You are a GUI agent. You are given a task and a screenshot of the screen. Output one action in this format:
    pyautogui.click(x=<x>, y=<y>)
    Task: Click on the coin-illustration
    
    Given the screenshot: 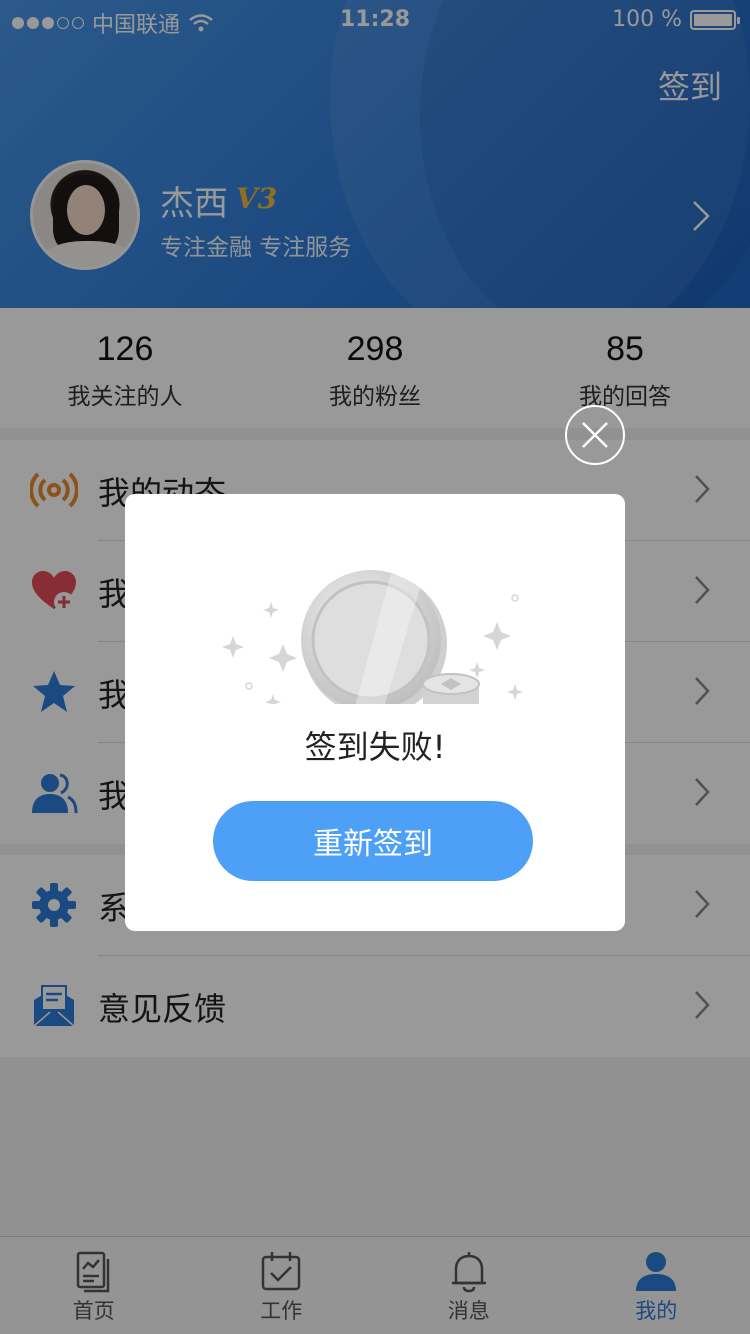 What is the action you would take?
    pyautogui.click(x=372, y=637)
    